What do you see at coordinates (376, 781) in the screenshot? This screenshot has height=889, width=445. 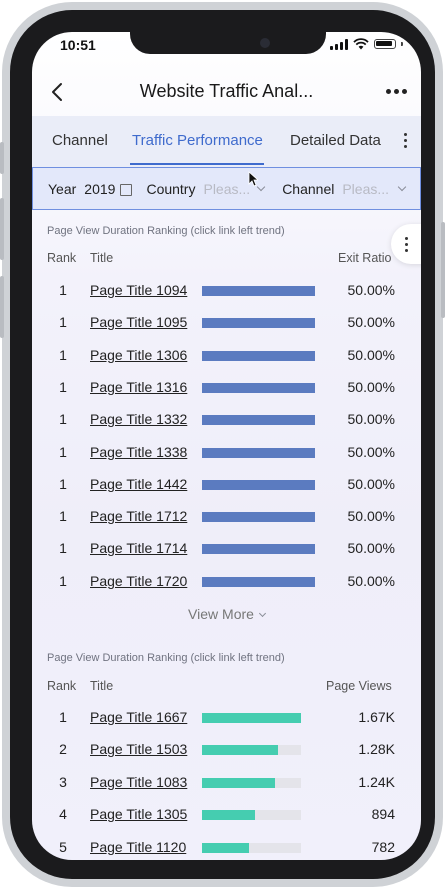 I see `value-cell: 1.24K` at bounding box center [376, 781].